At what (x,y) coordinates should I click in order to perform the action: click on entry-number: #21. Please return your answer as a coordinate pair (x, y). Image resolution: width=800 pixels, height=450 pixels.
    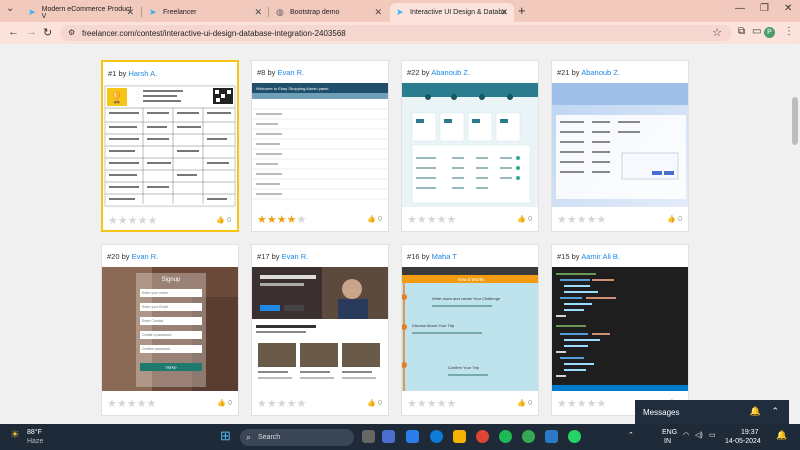
    Looking at the image, I should click on (563, 72).